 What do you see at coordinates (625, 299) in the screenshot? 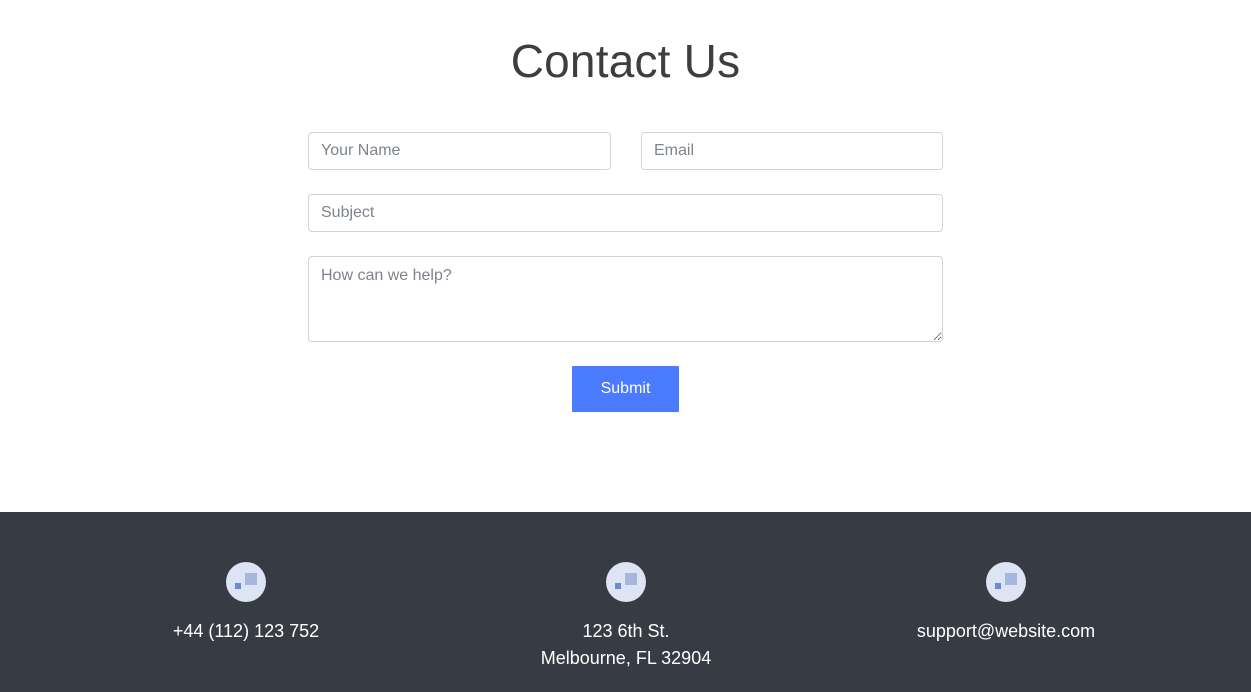
I see `message-textarea` at bounding box center [625, 299].